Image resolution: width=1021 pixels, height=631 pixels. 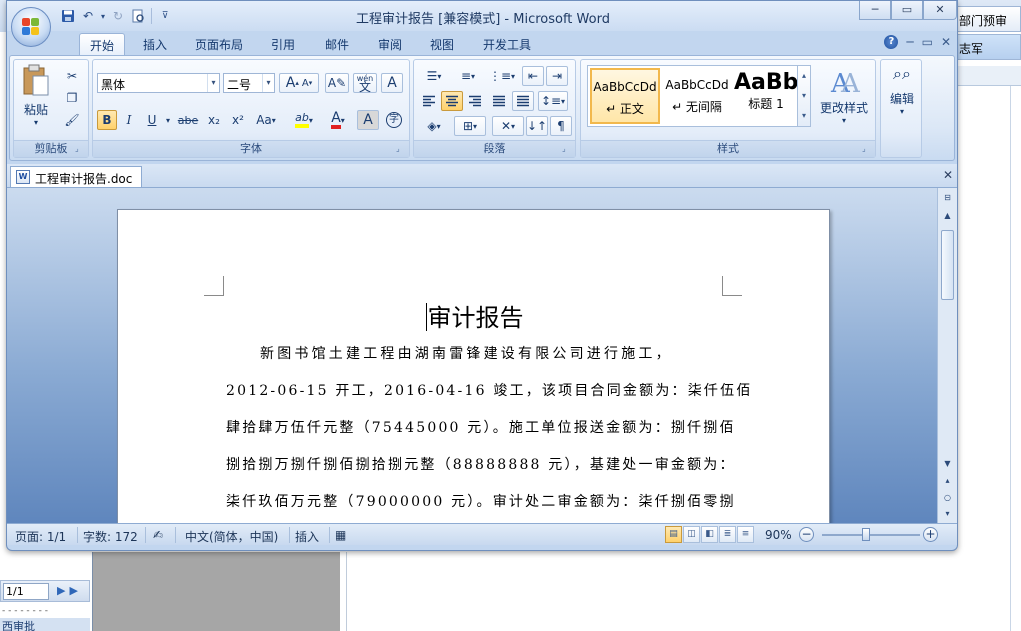 What do you see at coordinates (72, 120) in the screenshot?
I see `format-painter-icon: 🖌` at bounding box center [72, 120].